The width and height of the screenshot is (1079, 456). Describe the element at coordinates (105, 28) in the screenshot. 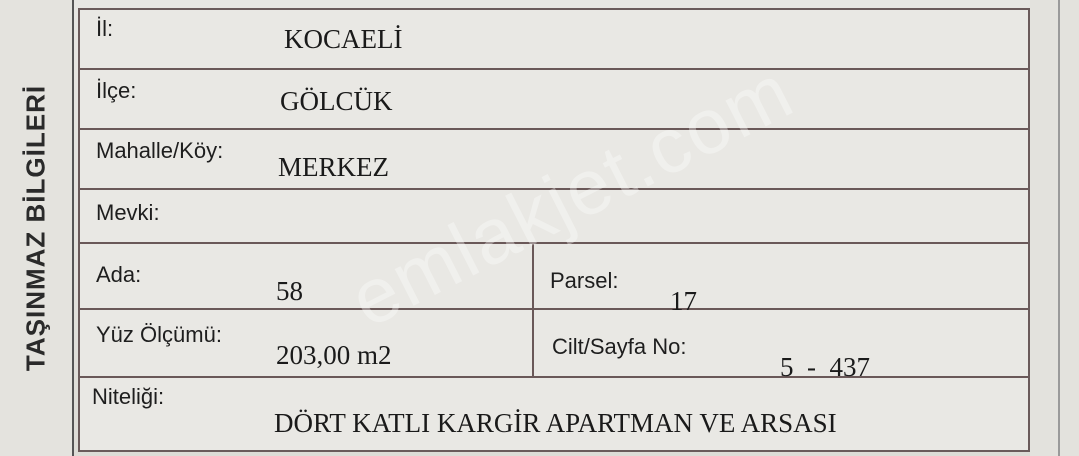

I see `label-il: İl:` at that location.